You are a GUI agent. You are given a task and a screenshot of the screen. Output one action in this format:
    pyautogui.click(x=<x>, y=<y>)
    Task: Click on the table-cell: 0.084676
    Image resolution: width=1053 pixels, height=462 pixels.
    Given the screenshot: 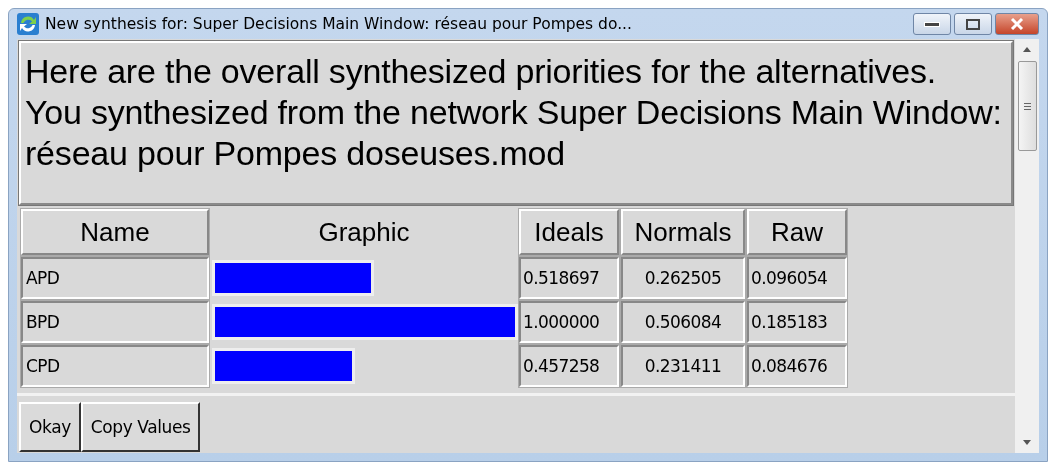 What is the action you would take?
    pyautogui.click(x=797, y=366)
    